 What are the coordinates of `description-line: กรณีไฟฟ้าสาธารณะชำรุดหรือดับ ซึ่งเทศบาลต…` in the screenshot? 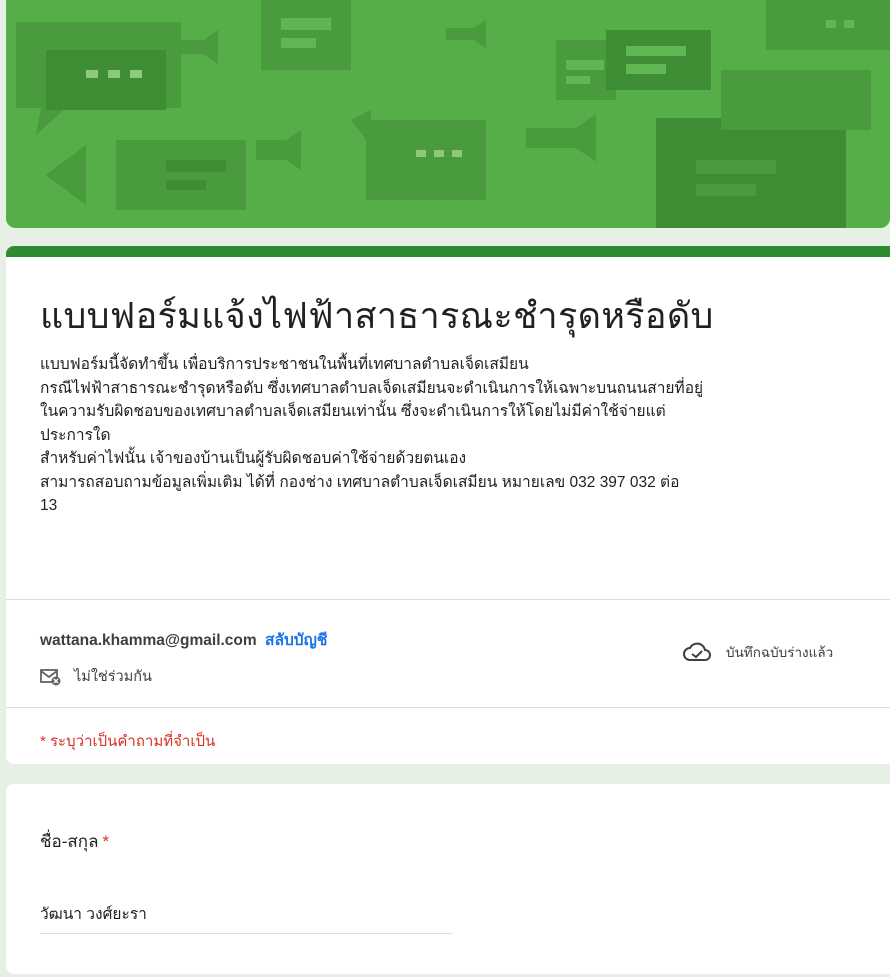 It's located at (372, 388).